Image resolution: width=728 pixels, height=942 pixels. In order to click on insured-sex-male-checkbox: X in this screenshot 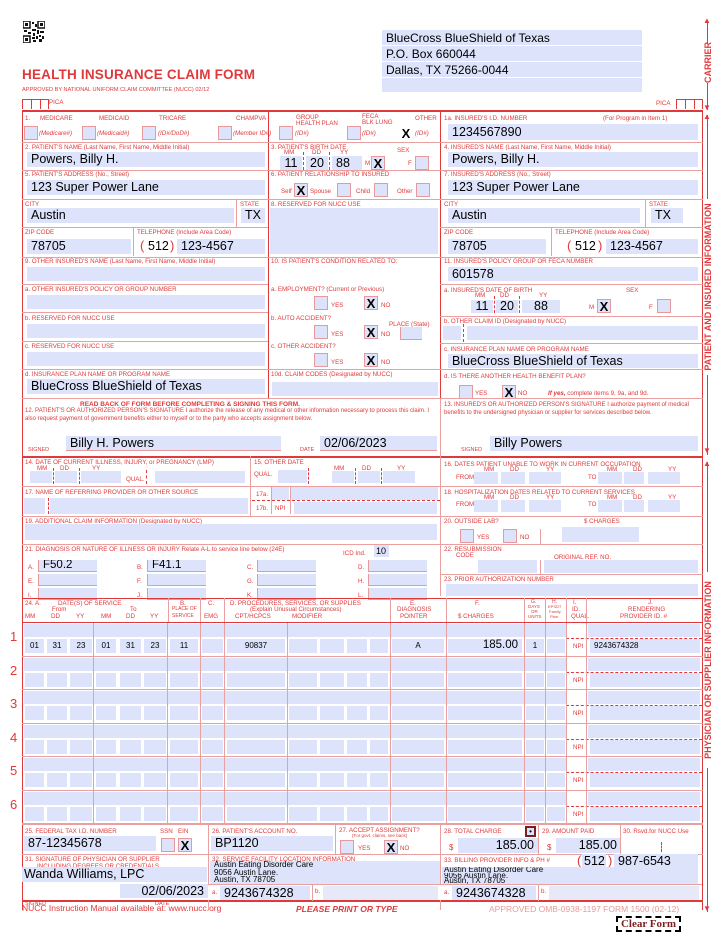, I will do `click(604, 306)`.